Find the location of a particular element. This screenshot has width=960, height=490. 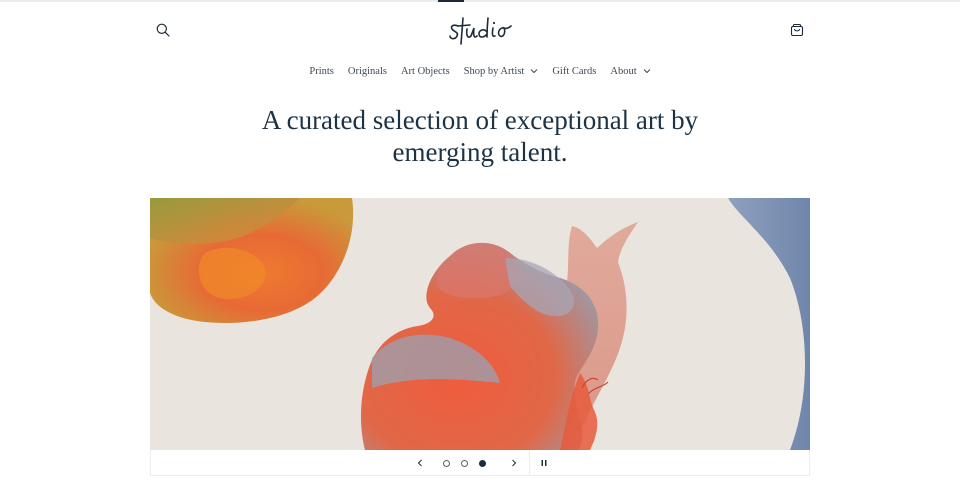

slideshow-controls is located at coordinates (480, 463).